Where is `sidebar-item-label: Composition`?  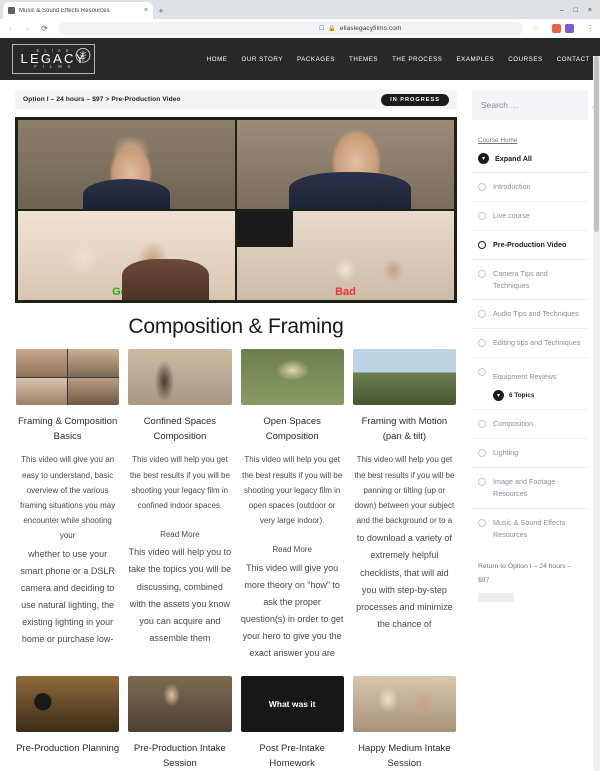
sidebar-item-label: Composition is located at coordinates (513, 424).